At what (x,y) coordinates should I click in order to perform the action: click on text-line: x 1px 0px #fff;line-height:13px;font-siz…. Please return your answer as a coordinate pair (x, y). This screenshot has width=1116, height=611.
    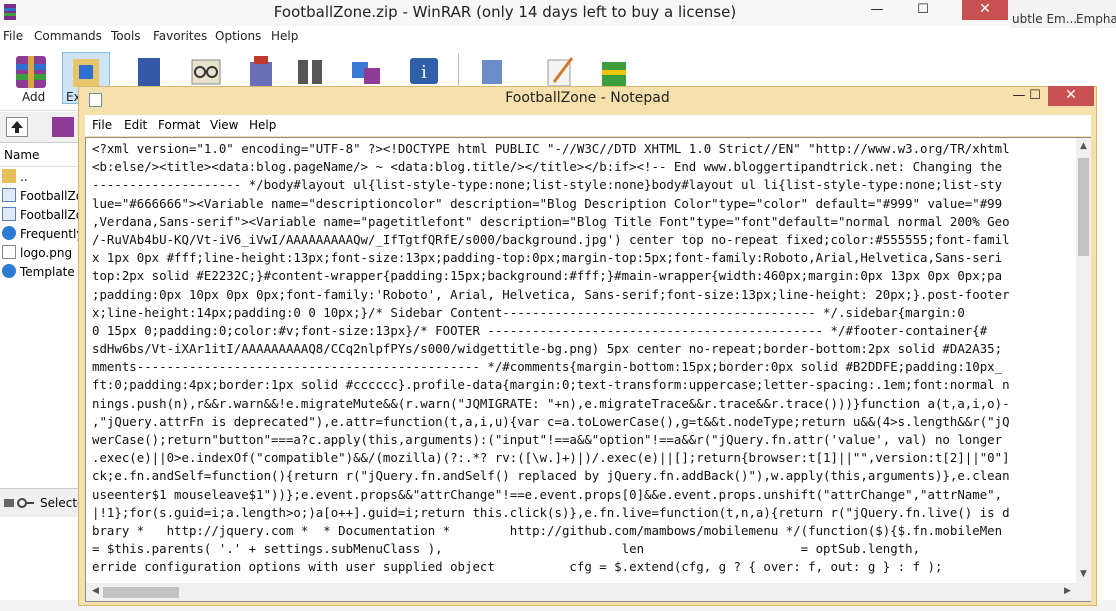
    Looking at the image, I should click on (547, 258).